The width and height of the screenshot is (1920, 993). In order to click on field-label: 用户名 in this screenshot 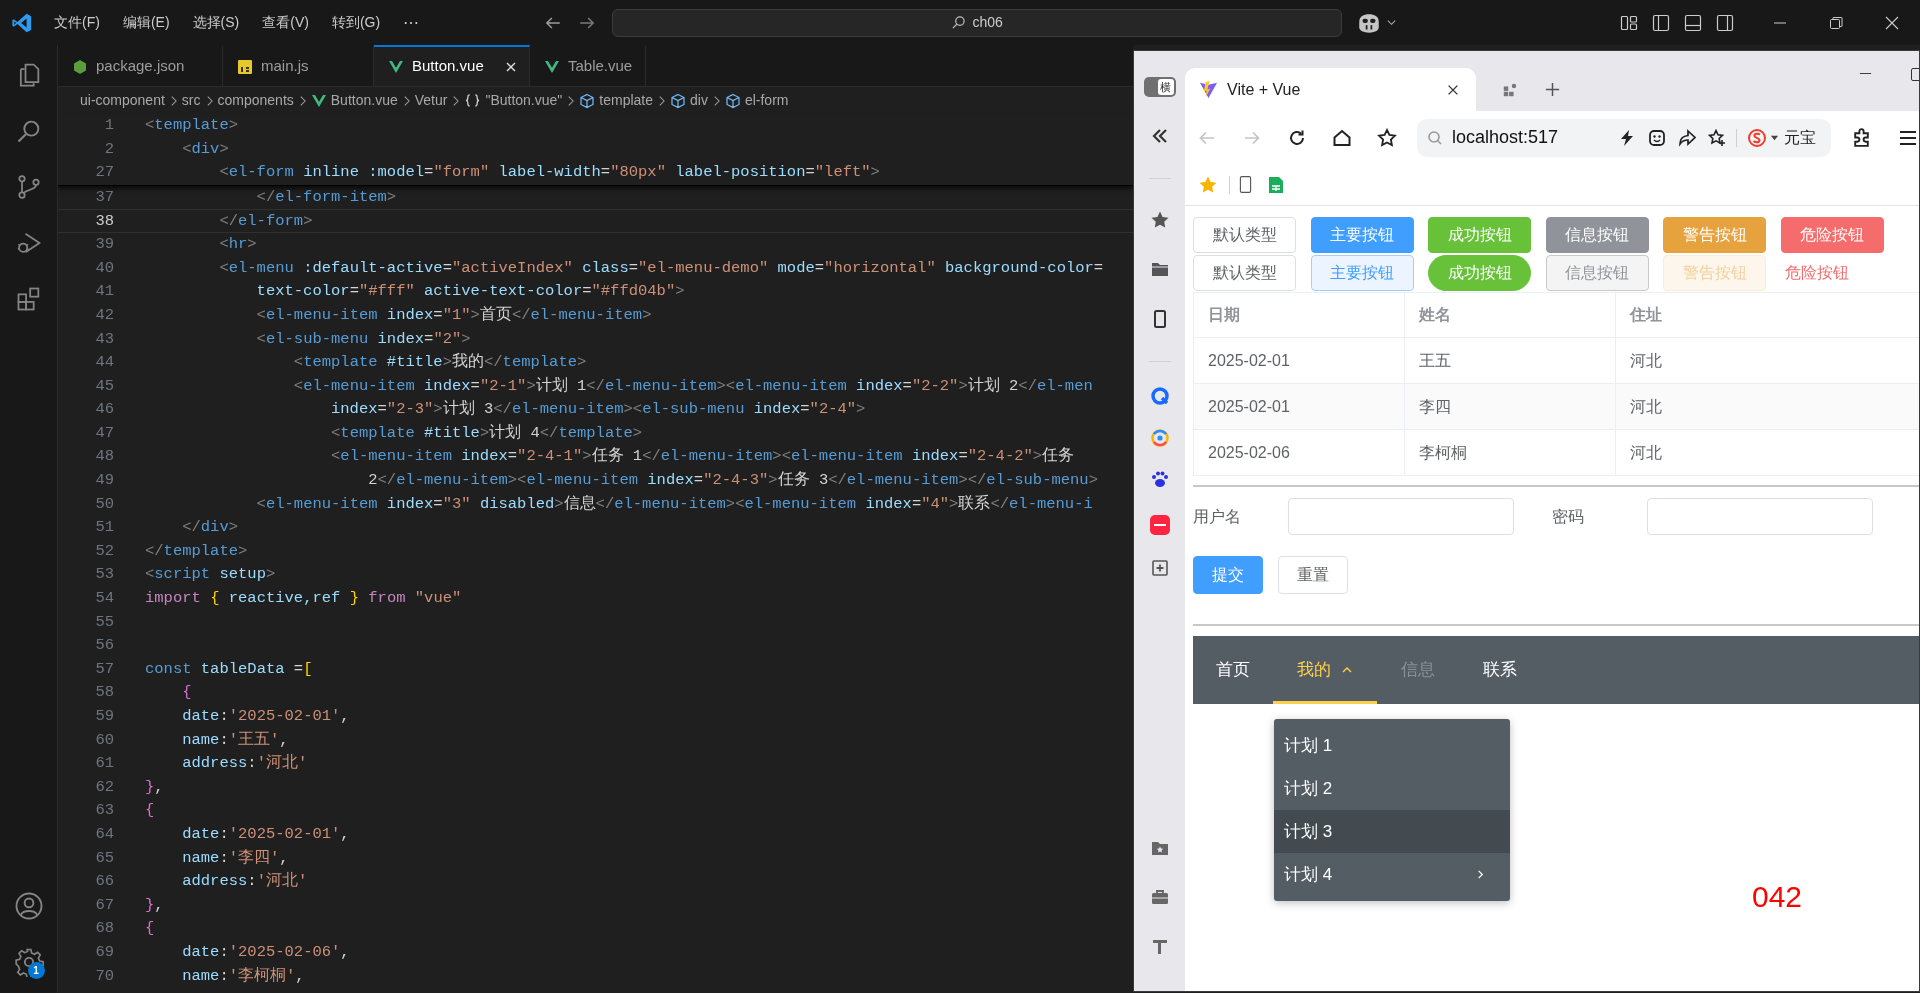, I will do `click(1217, 516)`.